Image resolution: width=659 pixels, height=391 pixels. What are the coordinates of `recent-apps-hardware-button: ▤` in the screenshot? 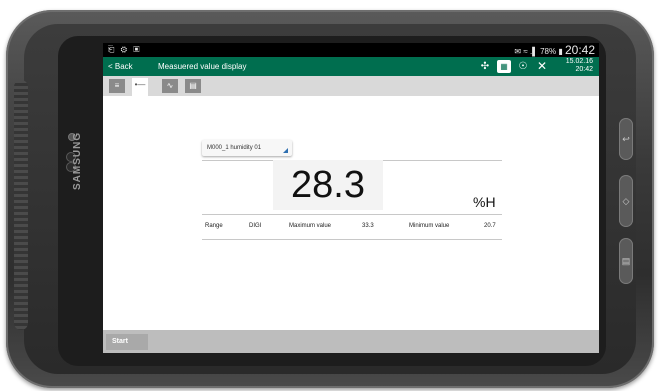 It's located at (626, 261).